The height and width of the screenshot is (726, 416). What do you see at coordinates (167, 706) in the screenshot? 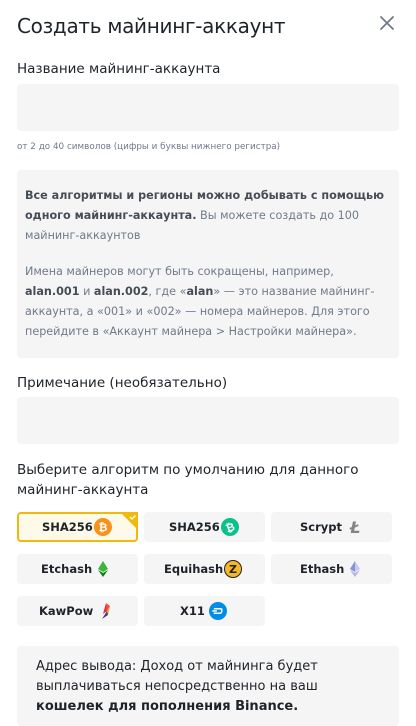
I see `payout-wallet-text: кошелек для пополнения Binance.` at bounding box center [167, 706].